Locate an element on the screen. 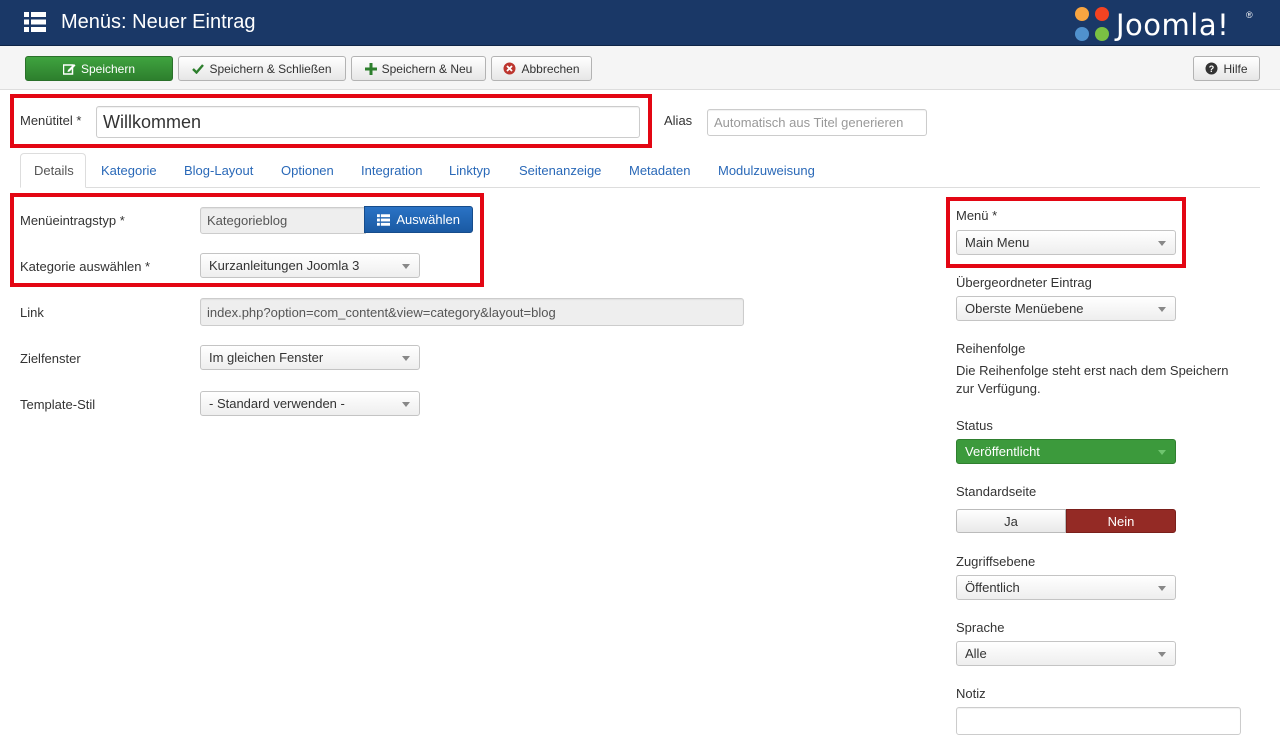 The width and height of the screenshot is (1280, 743). tab-category: Kategorie is located at coordinates (129, 170).